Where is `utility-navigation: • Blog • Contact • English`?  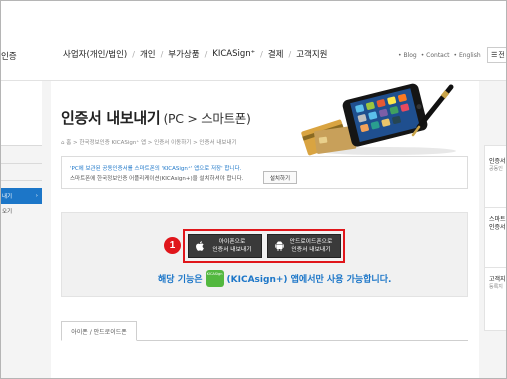 utility-navigation: • Blog • Contact • English is located at coordinates (441, 55).